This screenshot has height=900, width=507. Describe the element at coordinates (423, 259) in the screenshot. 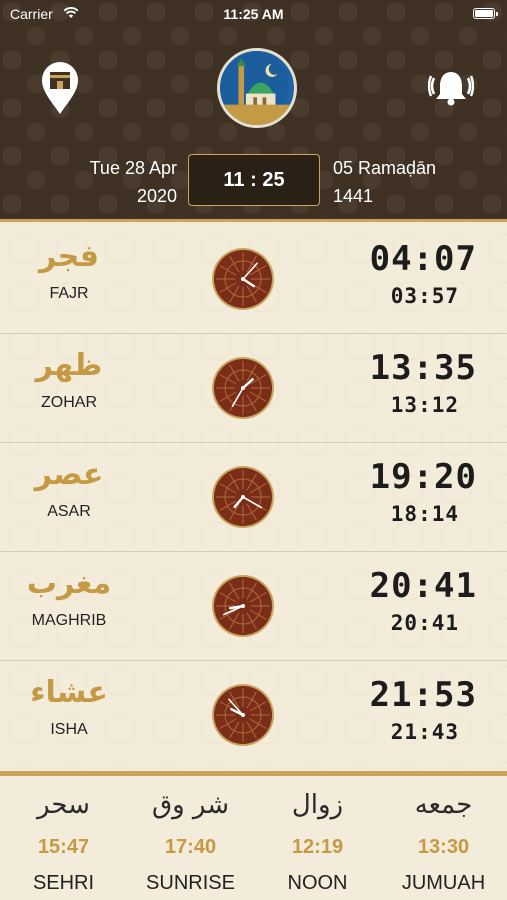

I see `prayer-time: 04:07` at that location.